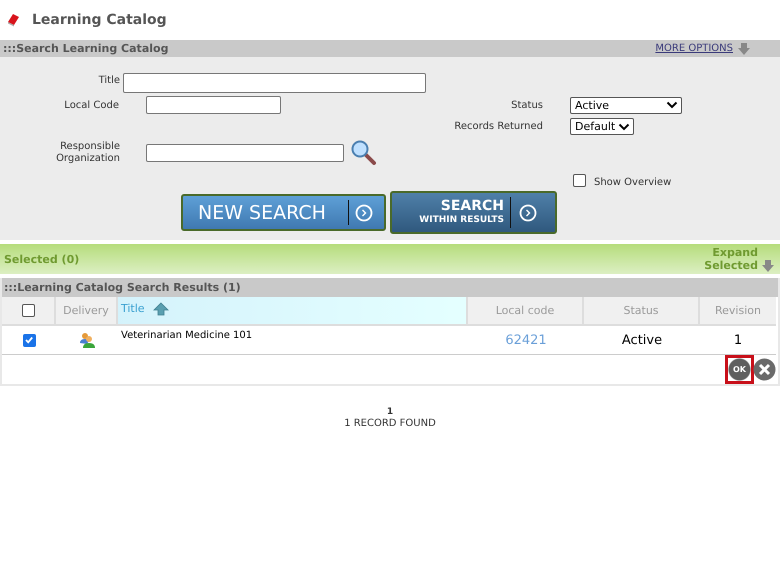 This screenshot has width=780, height=579. Describe the element at coordinates (602, 126) in the screenshot. I see `records-returned-dropdown: Default` at that location.